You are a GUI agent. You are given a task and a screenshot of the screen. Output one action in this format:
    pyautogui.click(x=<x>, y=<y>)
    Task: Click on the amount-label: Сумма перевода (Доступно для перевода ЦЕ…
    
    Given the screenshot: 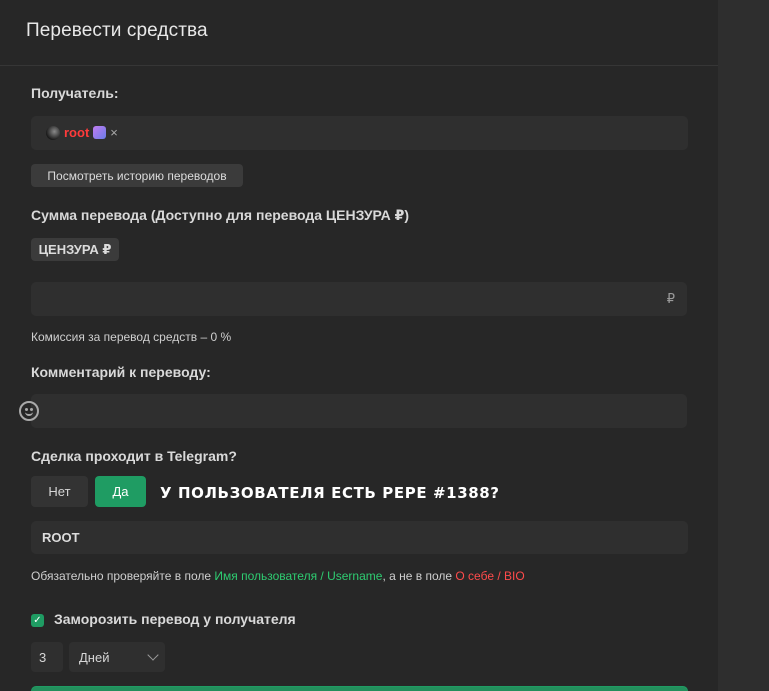 What is the action you would take?
    pyautogui.click(x=220, y=215)
    